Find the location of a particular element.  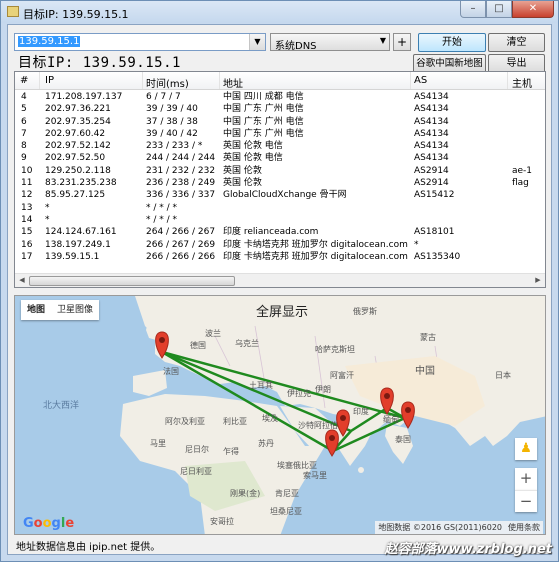

zoom-out-button: − is located at coordinates (526, 501).